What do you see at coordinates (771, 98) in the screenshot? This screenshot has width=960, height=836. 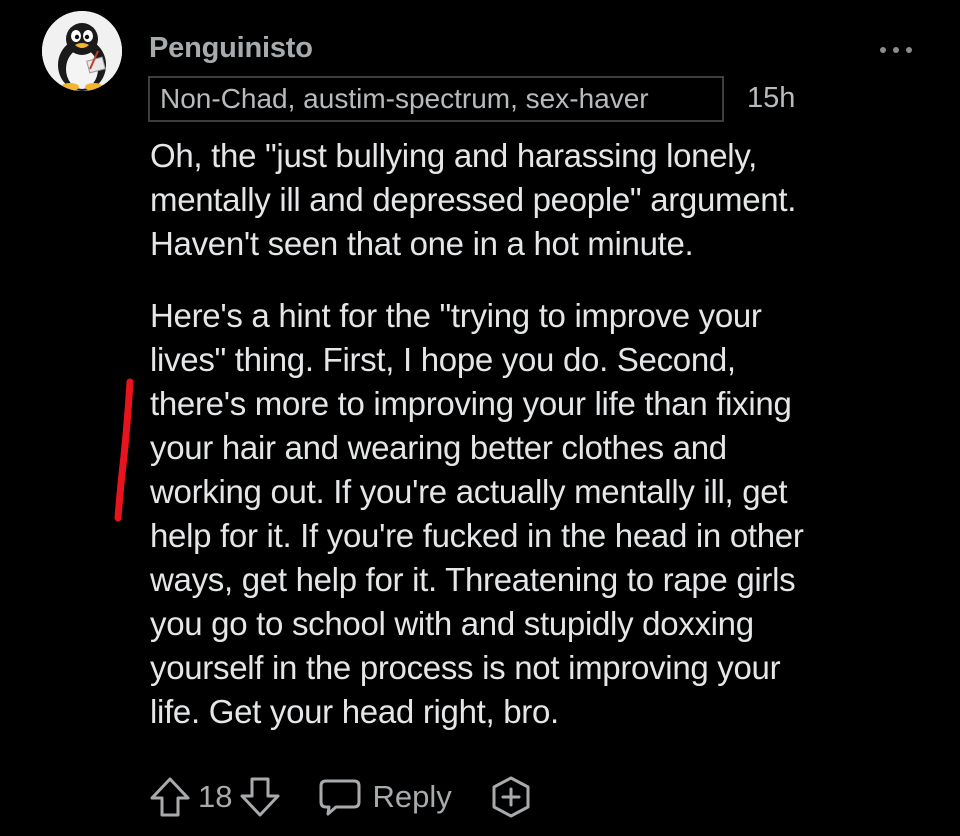 I see `comment-timestamp: 15h` at bounding box center [771, 98].